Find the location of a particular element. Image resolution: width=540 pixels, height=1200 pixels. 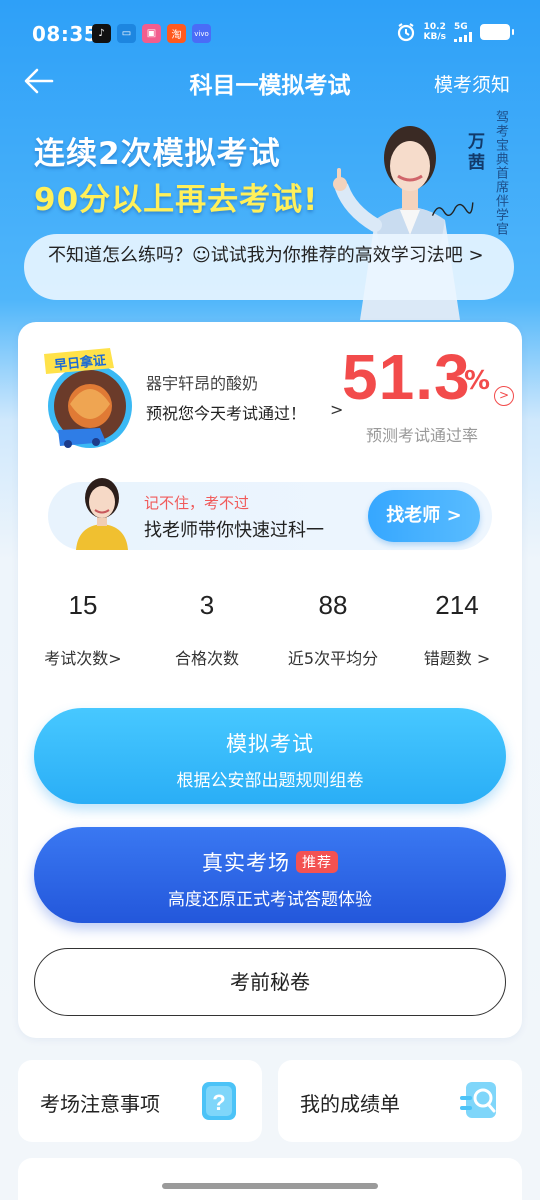

stat-label: 近5次平均分 is located at coordinates (333, 658).